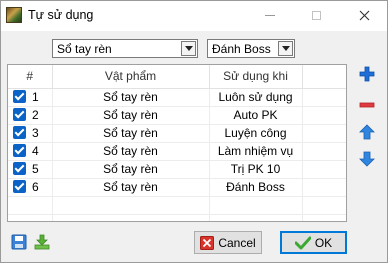 The image size is (388, 263). I want to click on table-row: 1 Sổ tay rèn Luôn sử dụng, so click(177, 97).